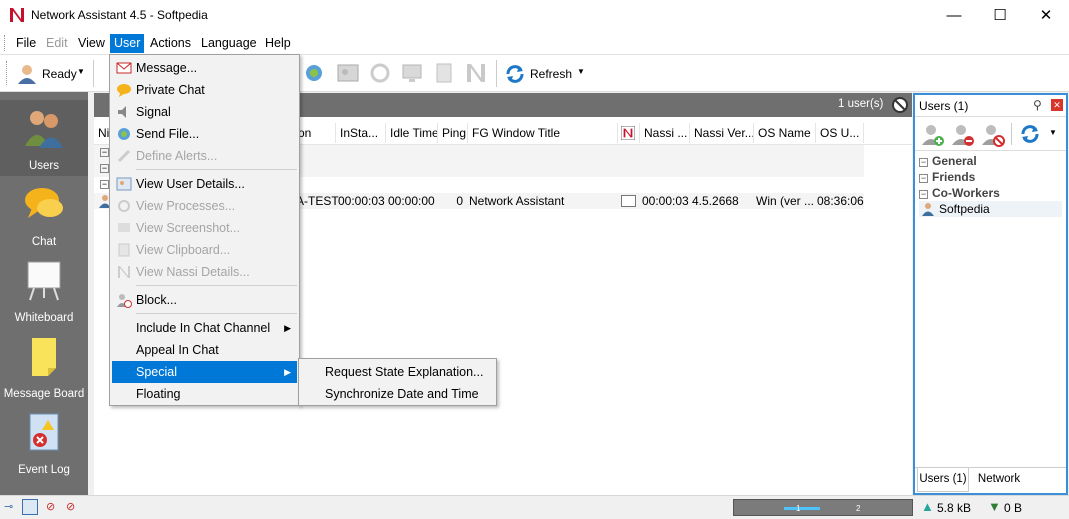  I want to click on menu-user: User, so click(127, 43).